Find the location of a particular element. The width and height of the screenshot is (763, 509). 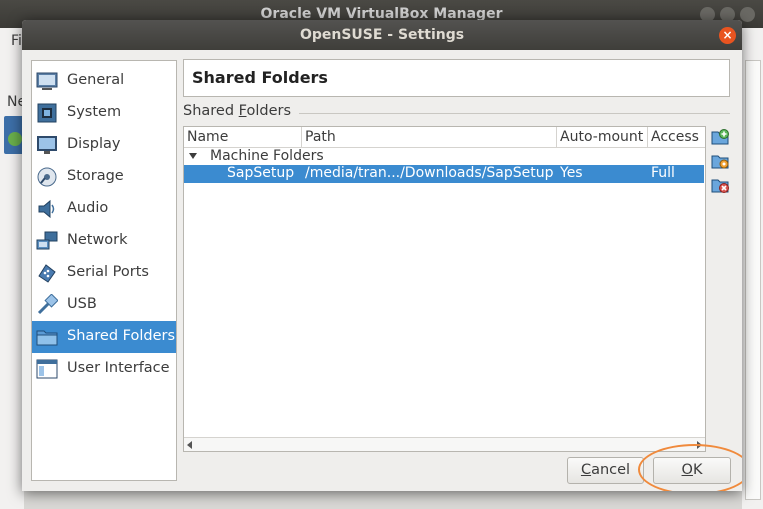

general-icon is located at coordinates (47, 81).